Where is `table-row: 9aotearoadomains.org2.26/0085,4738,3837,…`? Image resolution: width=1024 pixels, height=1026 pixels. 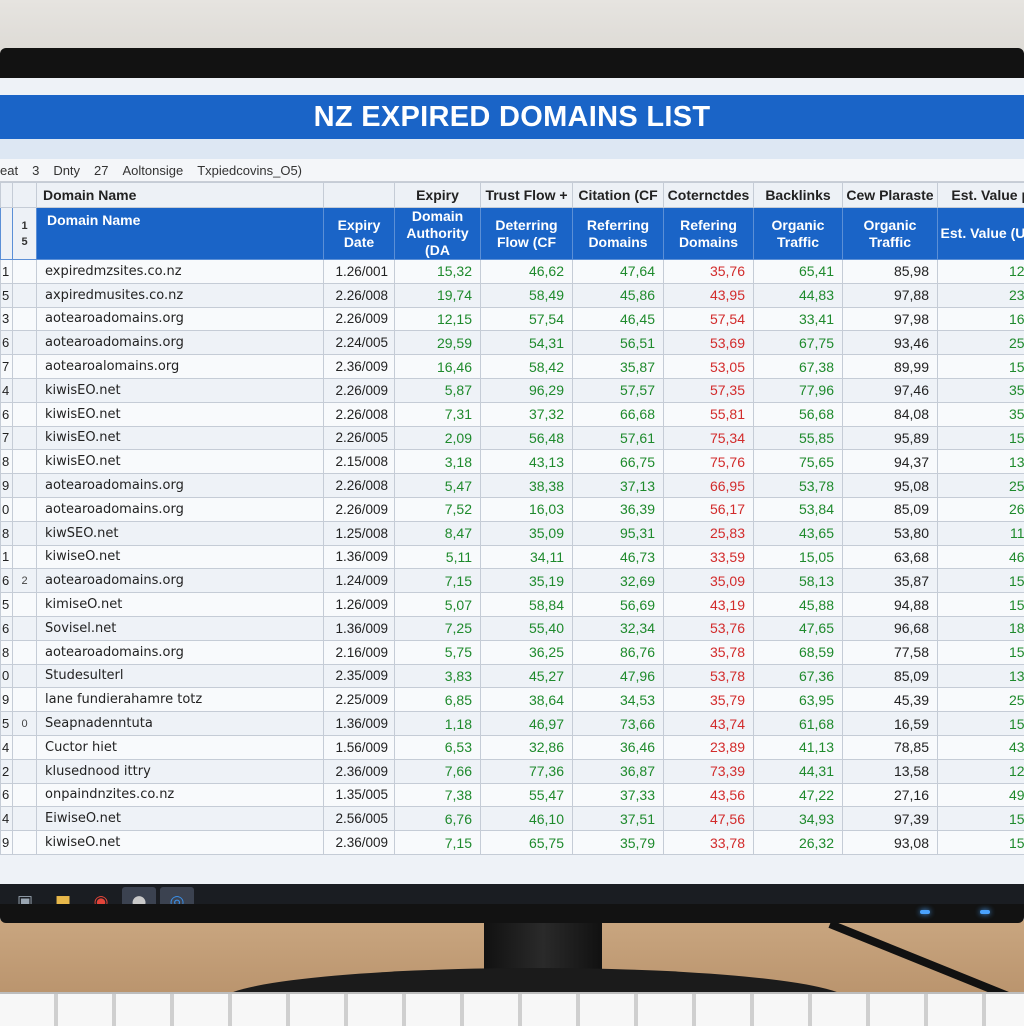
table-row: 9aotearoadomains.org2.26/0085,4738,3837,… is located at coordinates (512, 486).